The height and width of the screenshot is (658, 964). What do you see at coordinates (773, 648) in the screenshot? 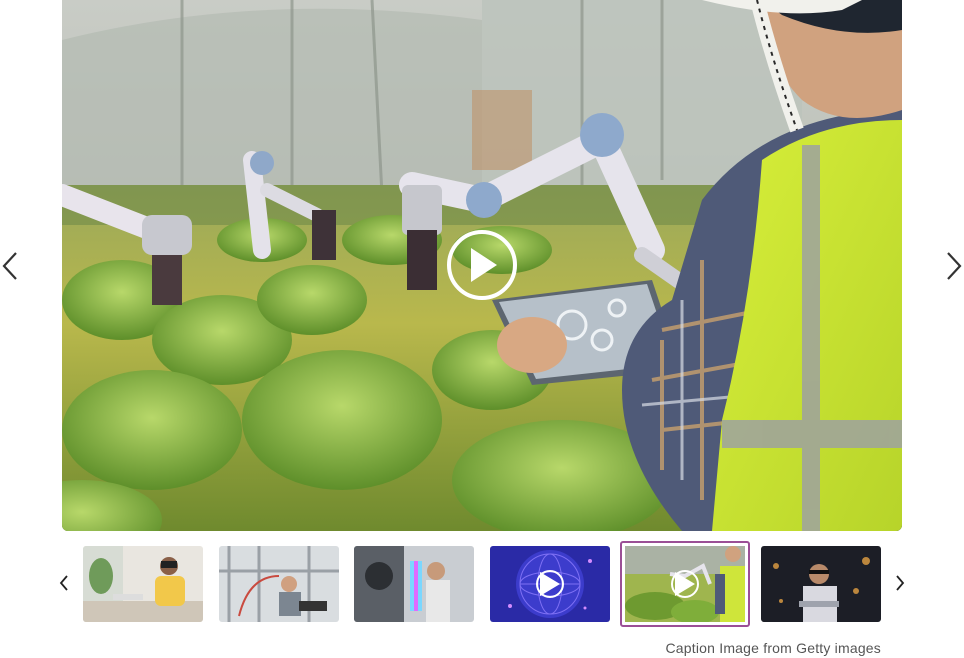
I see `image-caption: Caption Image from Getty images` at bounding box center [773, 648].